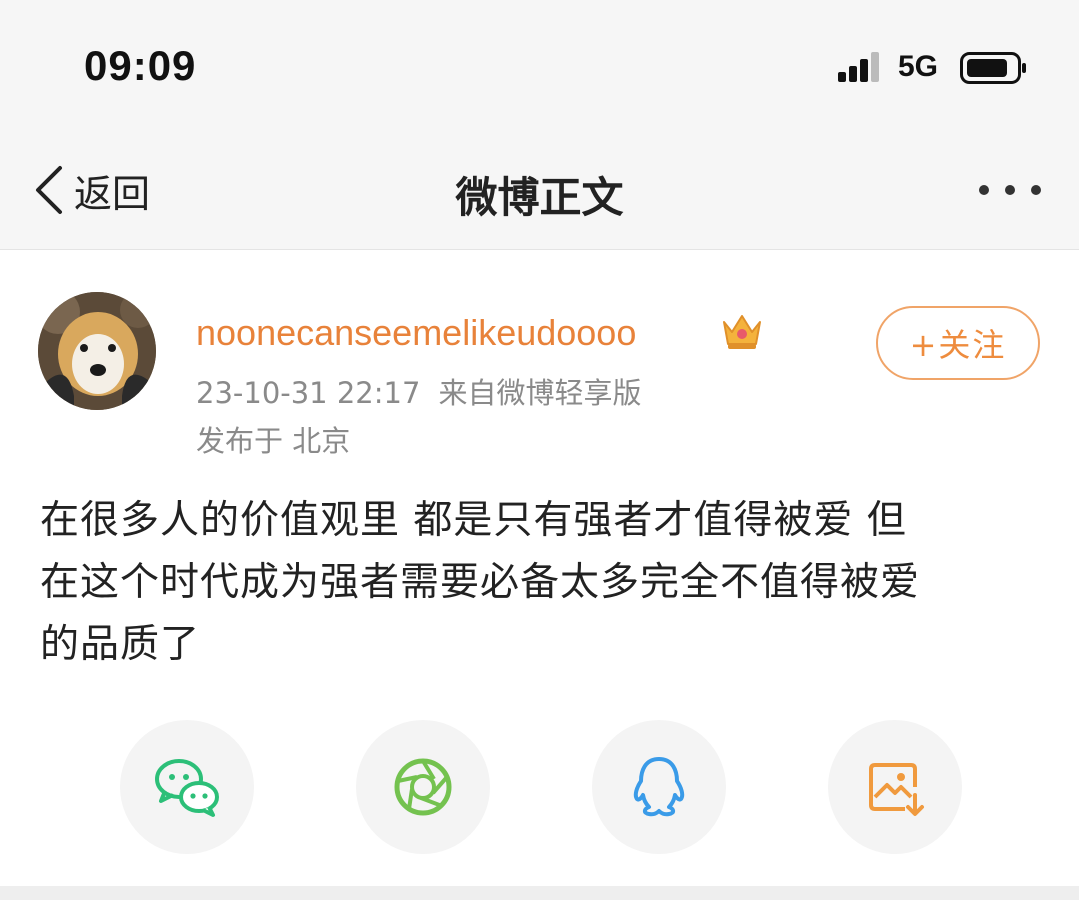  I want to click on username: noonecanseemelikeudoooo, so click(416, 333).